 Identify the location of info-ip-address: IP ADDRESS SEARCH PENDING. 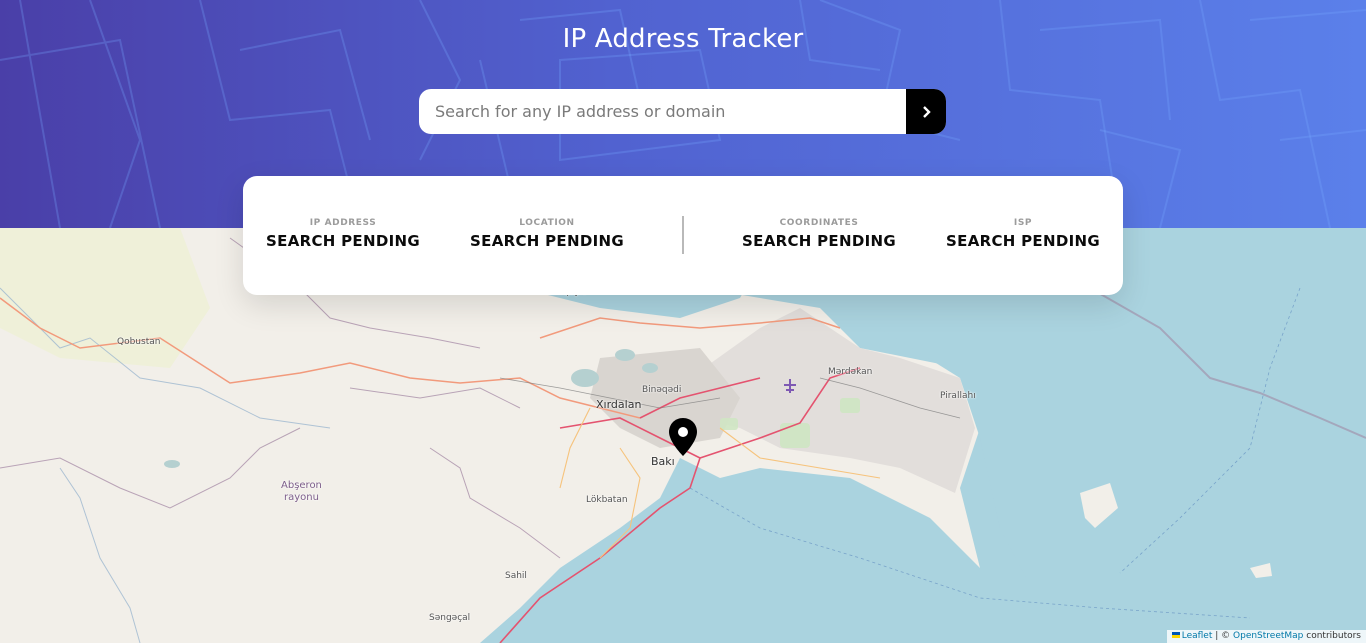
(343, 234).